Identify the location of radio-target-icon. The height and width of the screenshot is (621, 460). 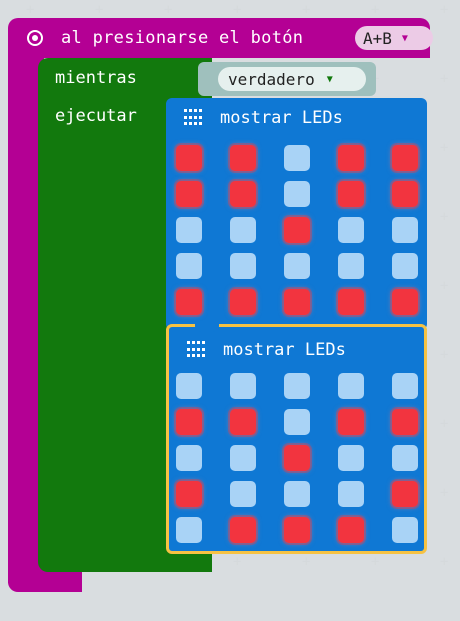
(35, 38).